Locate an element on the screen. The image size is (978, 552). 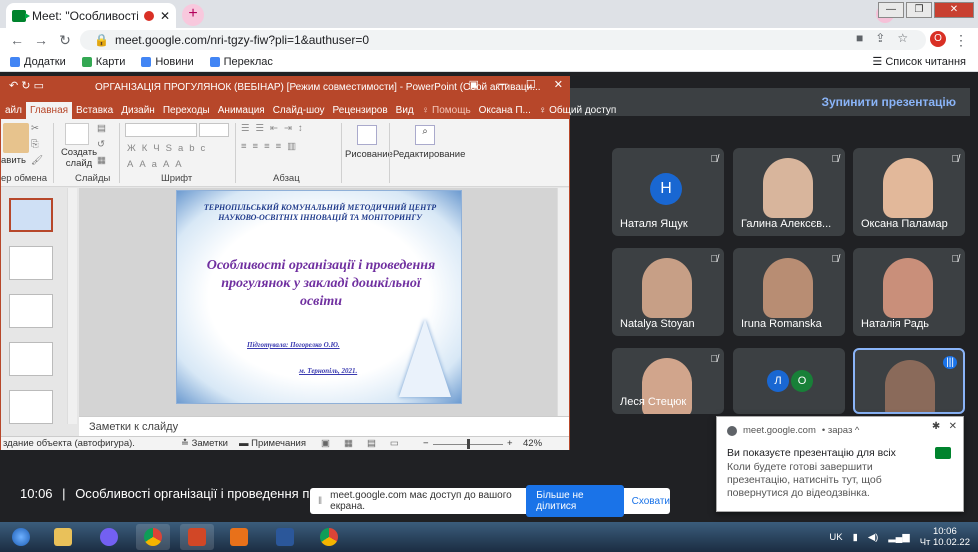
section-icon: ▦ is located at coordinates (101, 160).